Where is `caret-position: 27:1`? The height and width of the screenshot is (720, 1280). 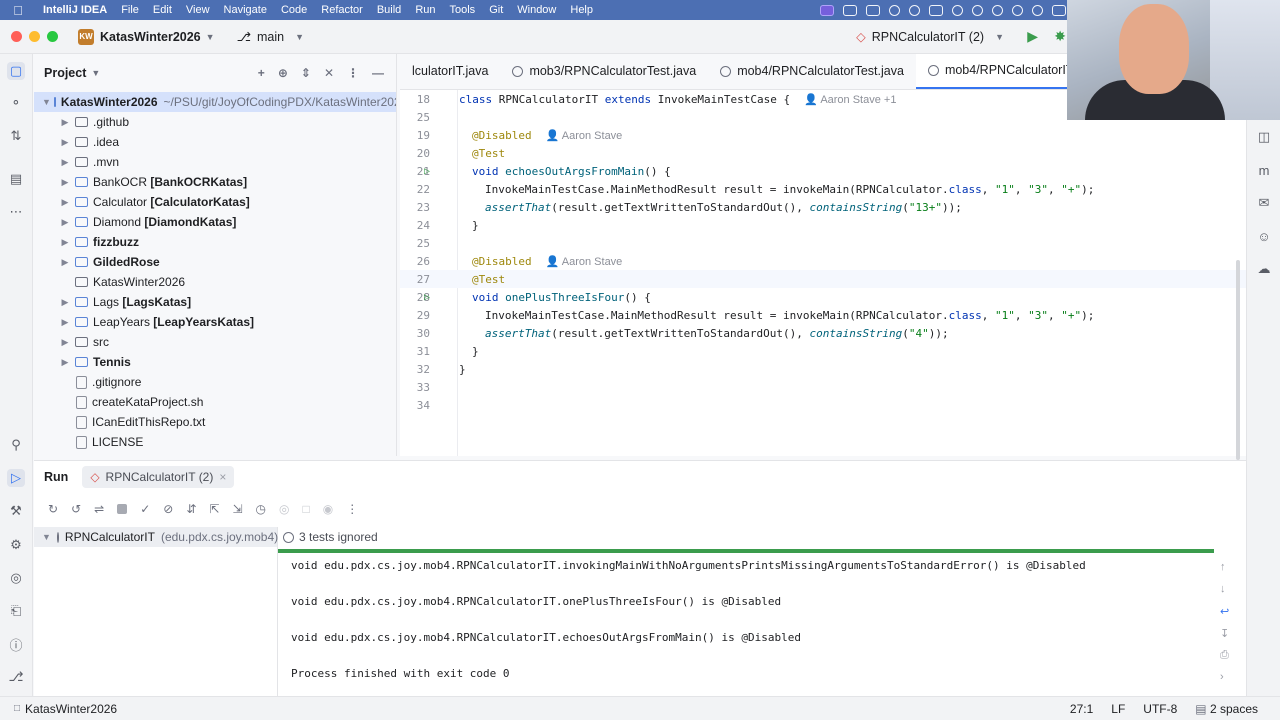
caret-position: 27:1 is located at coordinates (1081, 709).